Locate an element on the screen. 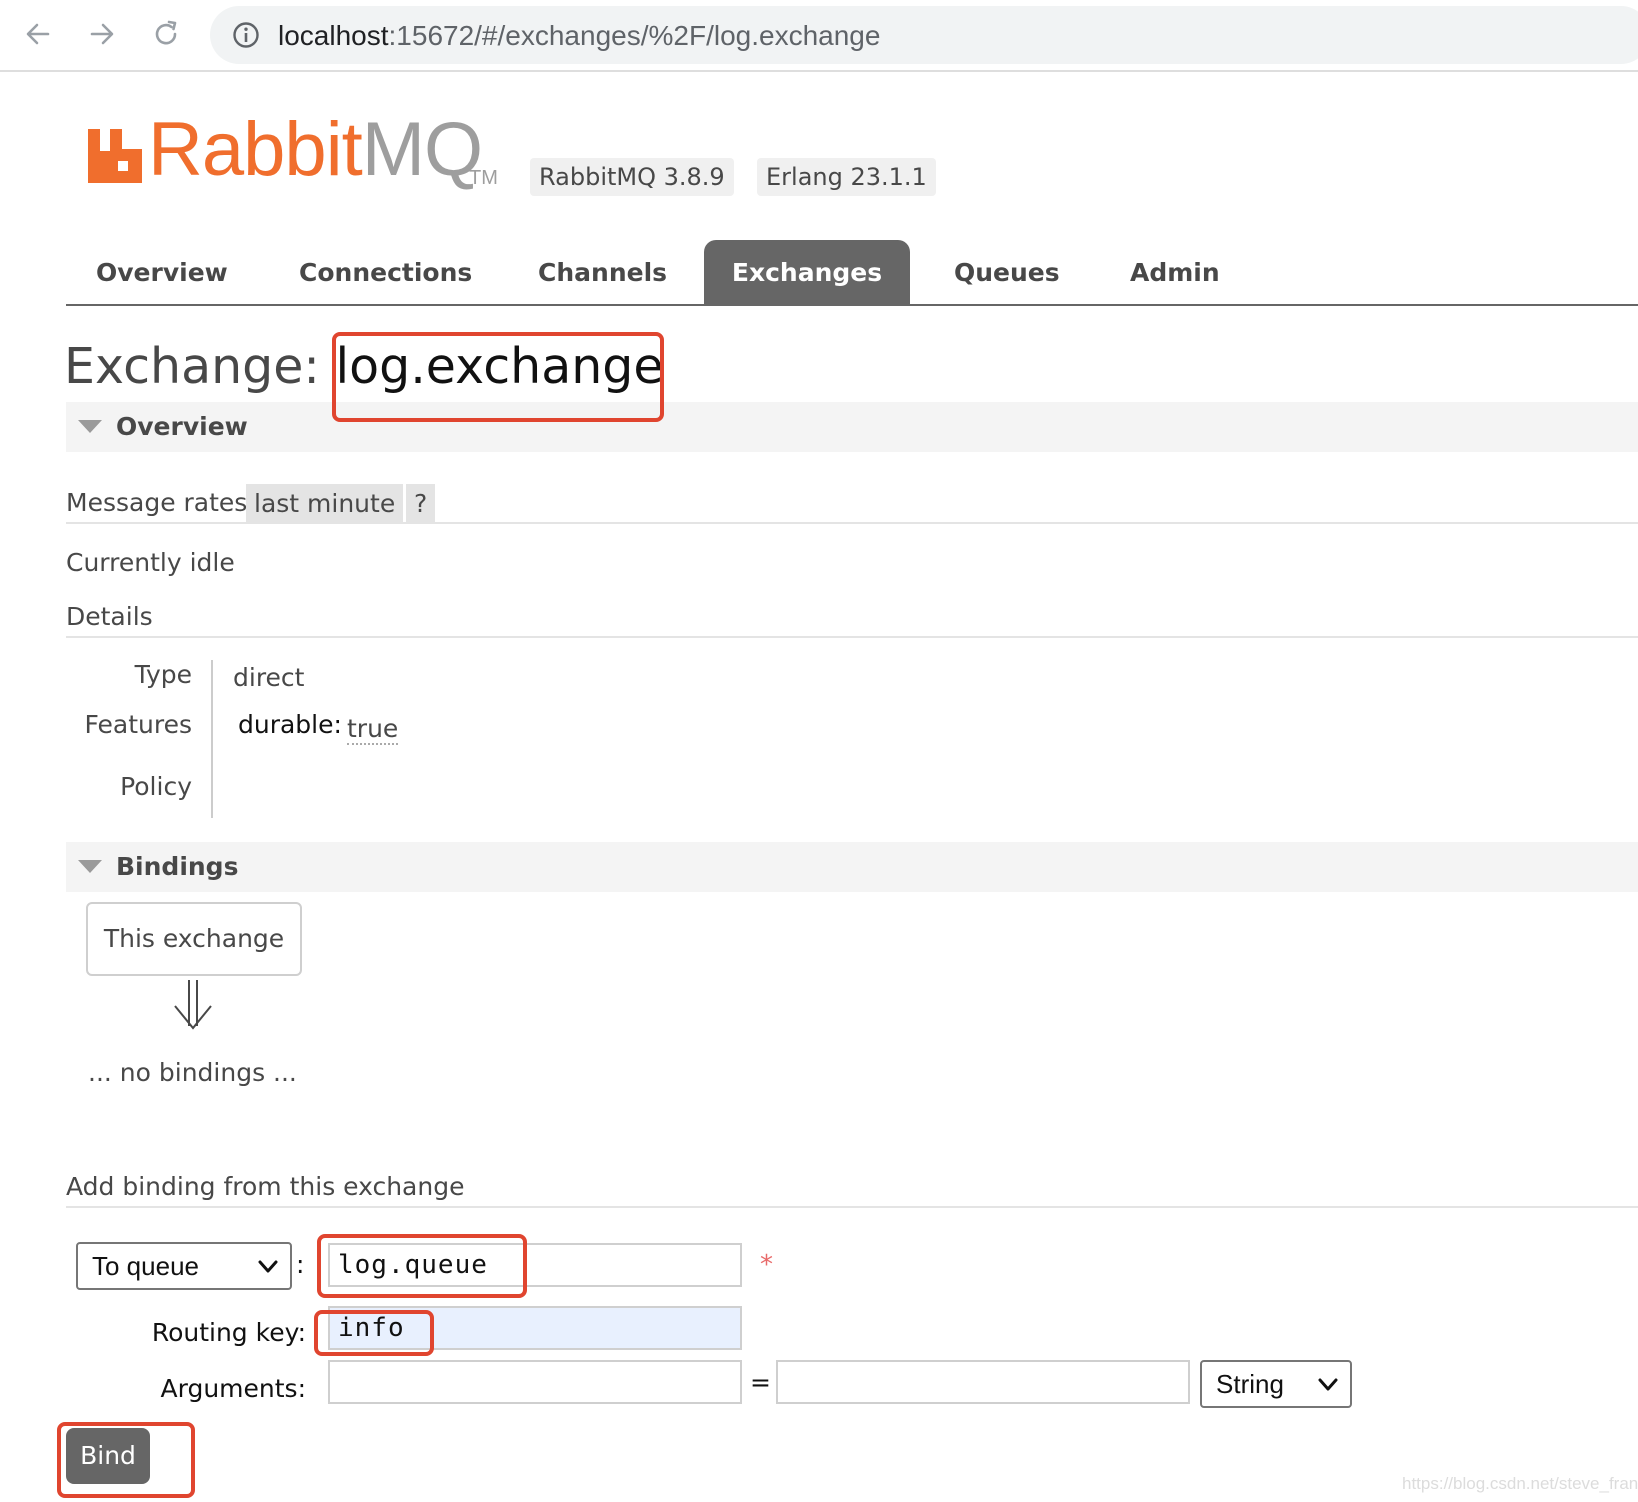 The width and height of the screenshot is (1638, 1502). info-icon is located at coordinates (246, 35).